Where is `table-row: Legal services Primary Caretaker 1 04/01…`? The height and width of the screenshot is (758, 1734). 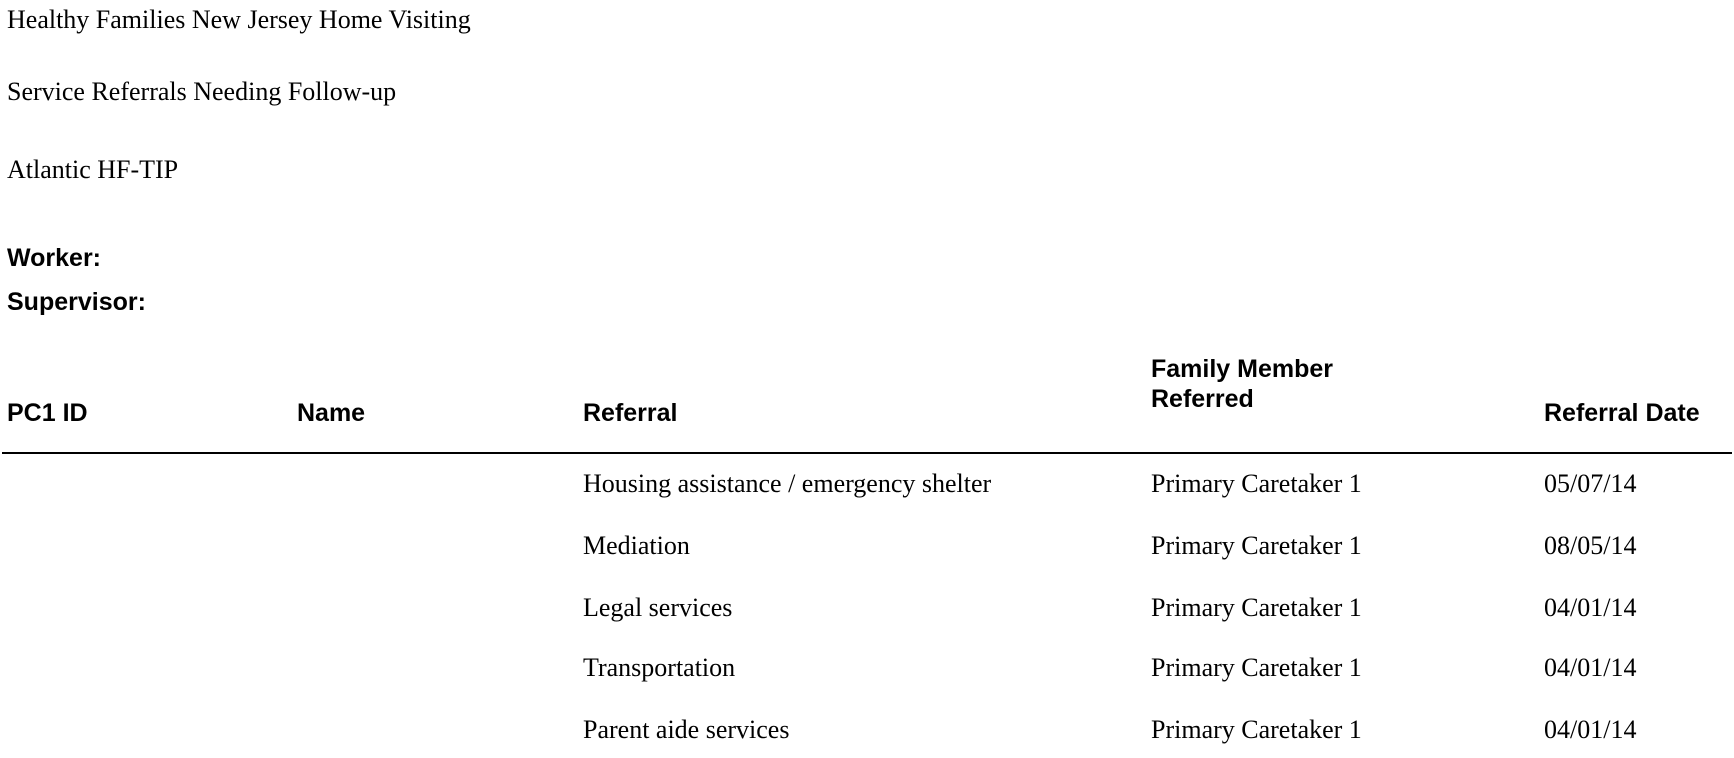 table-row: Legal services Primary Caretaker 1 04/01… is located at coordinates (867, 608).